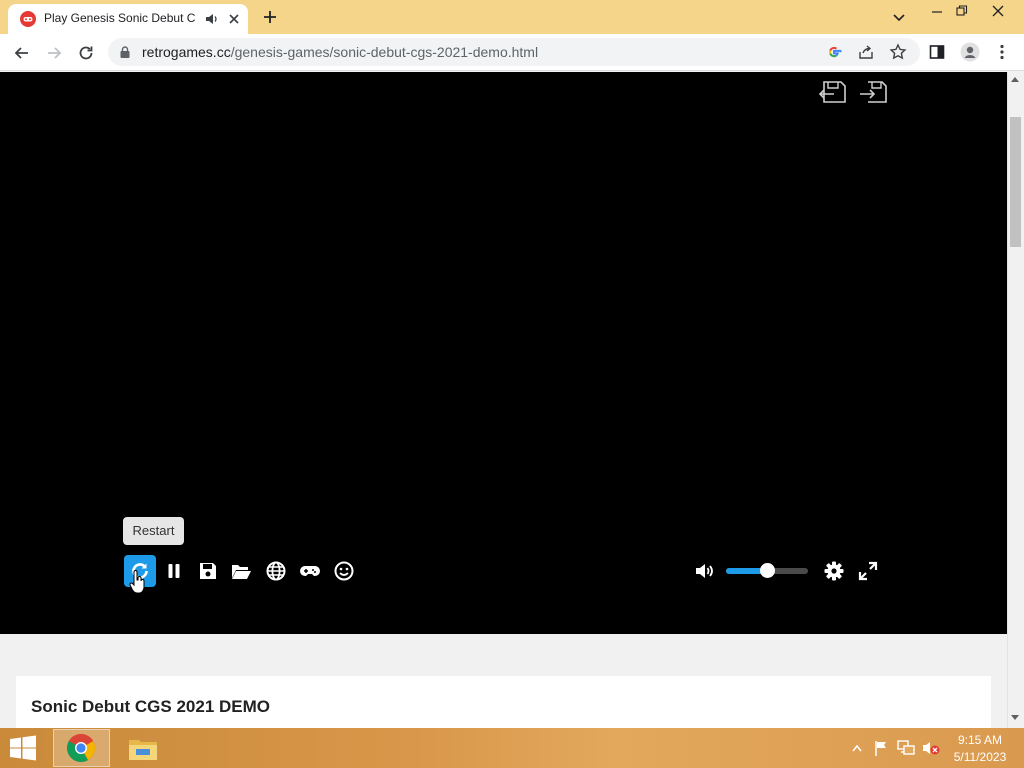  Describe the element at coordinates (208, 571) in the screenshot. I see `save-icon` at that location.